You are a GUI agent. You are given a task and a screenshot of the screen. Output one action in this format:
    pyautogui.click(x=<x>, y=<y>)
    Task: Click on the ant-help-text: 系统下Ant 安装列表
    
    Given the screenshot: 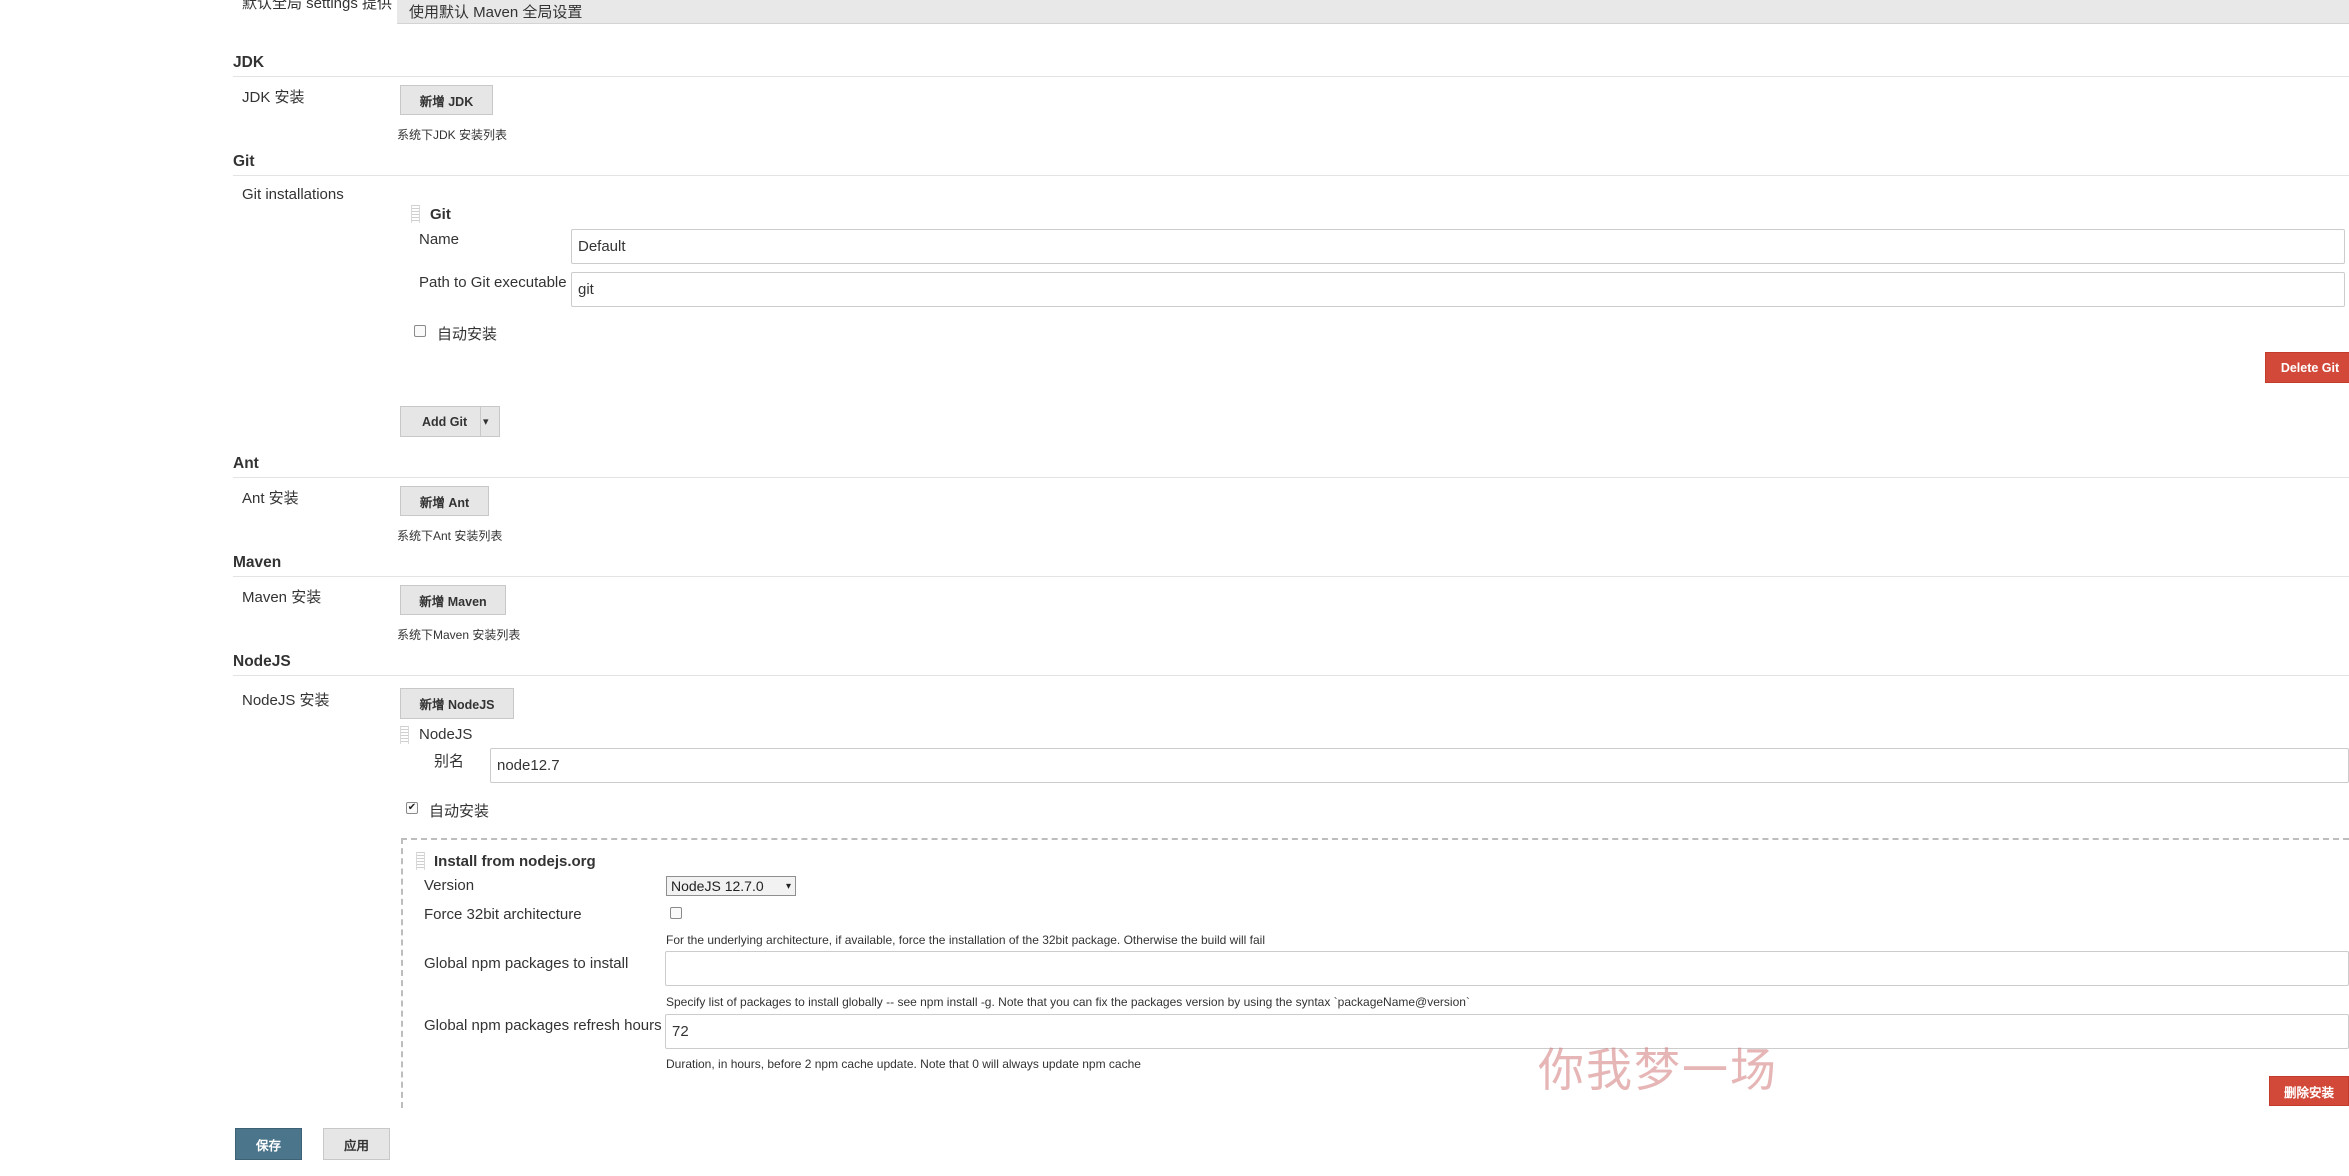 What is the action you would take?
    pyautogui.click(x=450, y=536)
    